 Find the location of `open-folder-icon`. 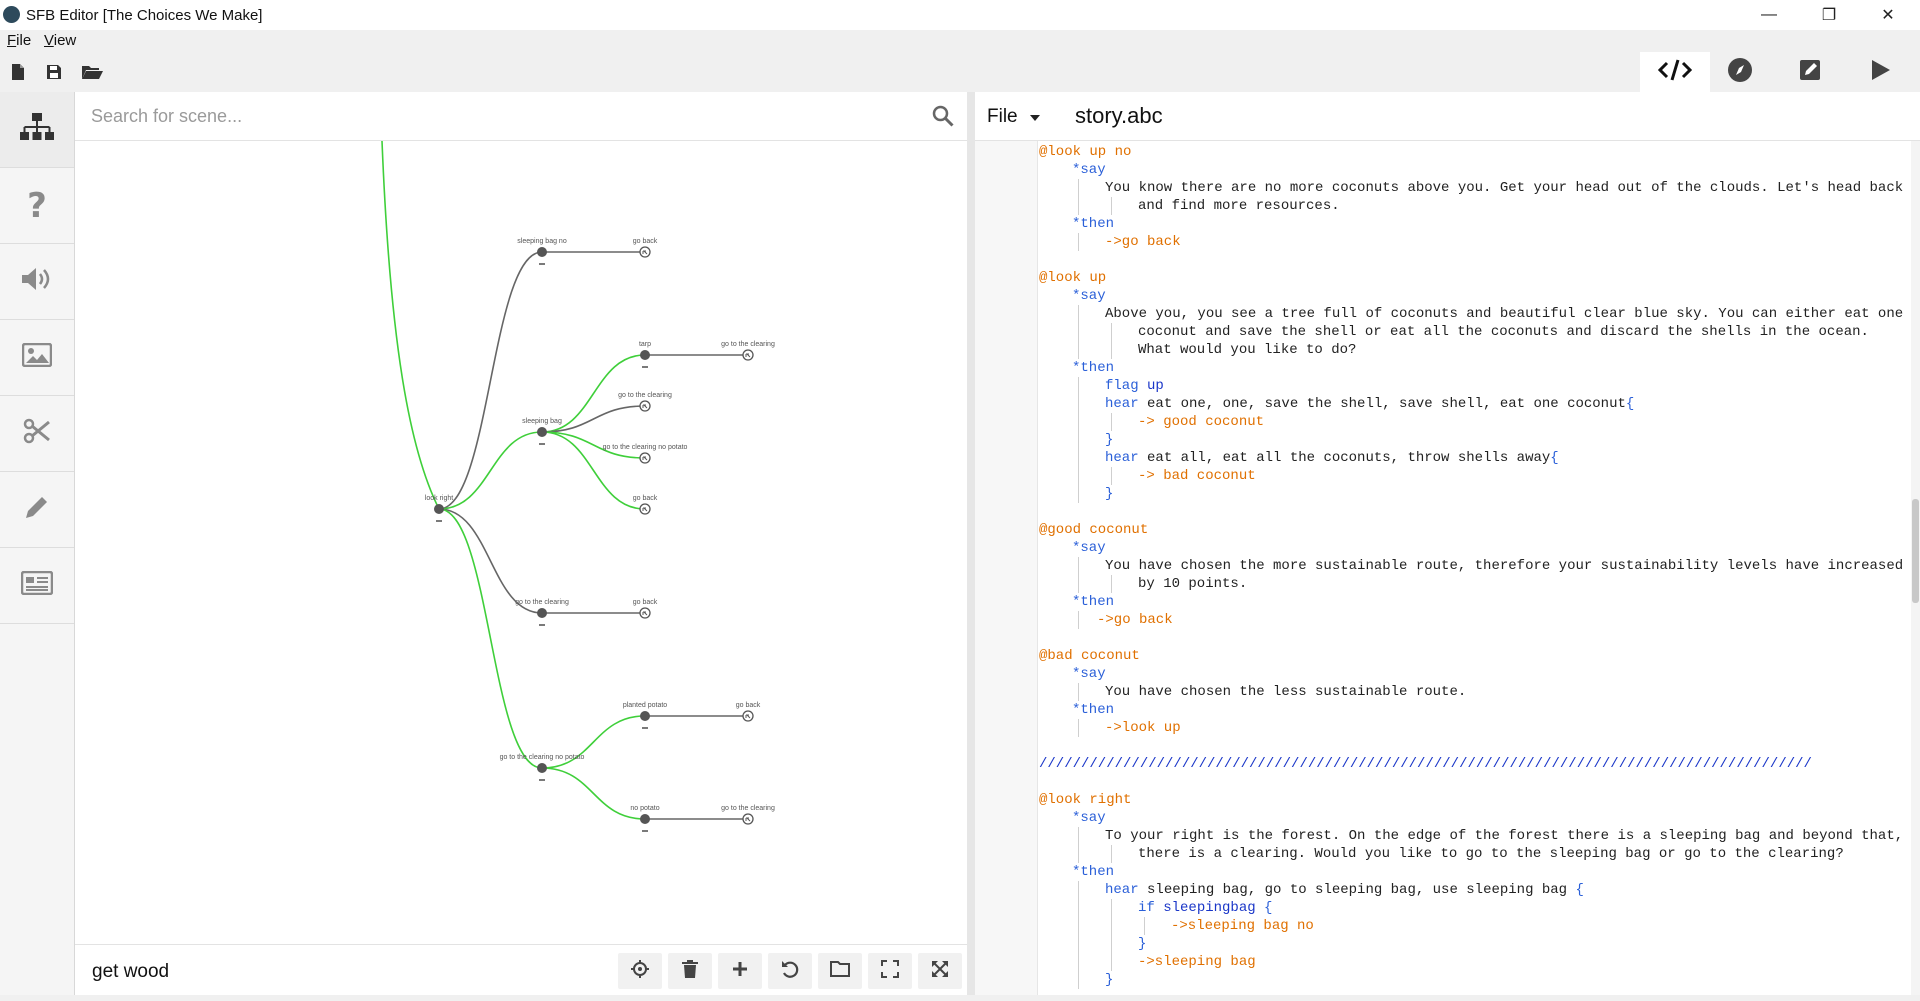

open-folder-icon is located at coordinates (92, 72).